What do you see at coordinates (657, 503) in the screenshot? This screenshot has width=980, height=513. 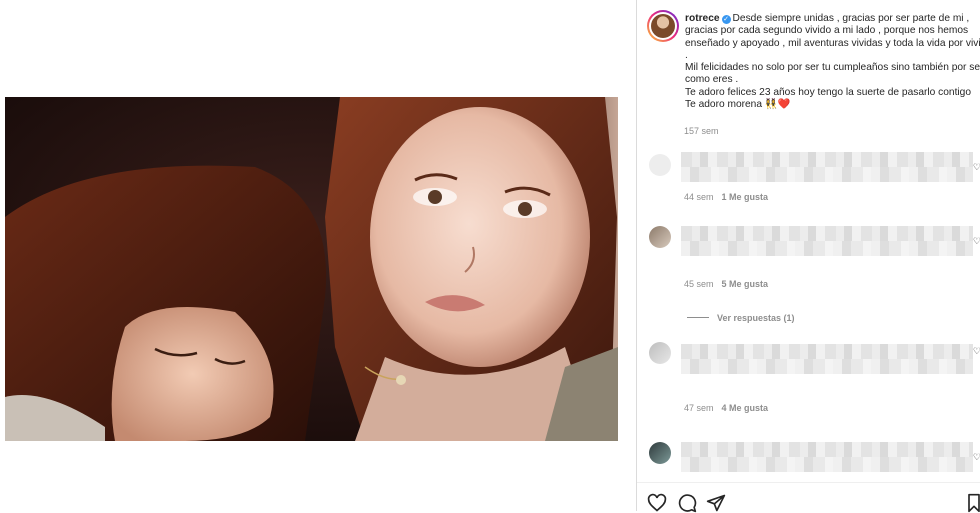 I see `heart-icon` at bounding box center [657, 503].